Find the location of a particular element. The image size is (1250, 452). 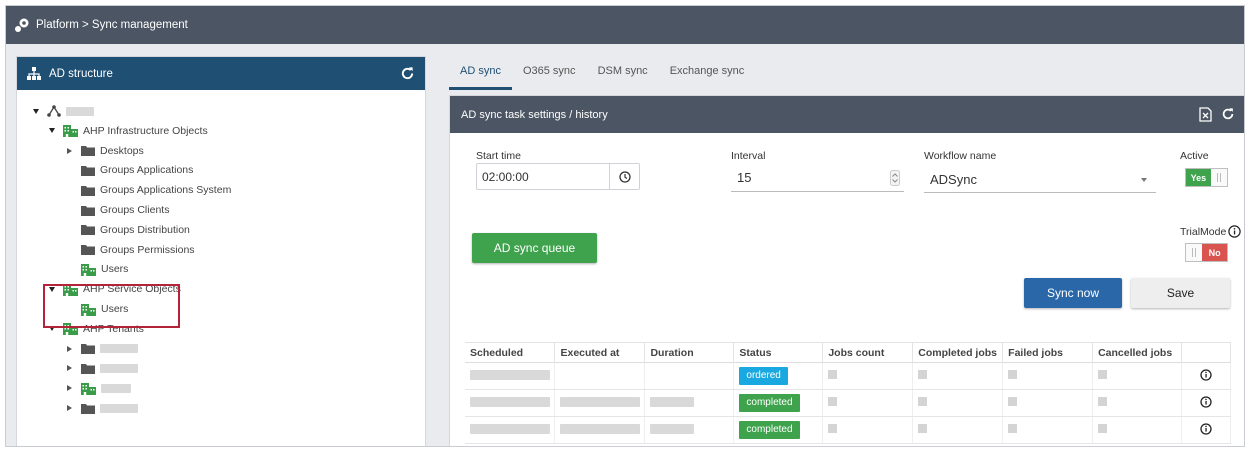

active-toggle: Yes is located at coordinates (1206, 177).